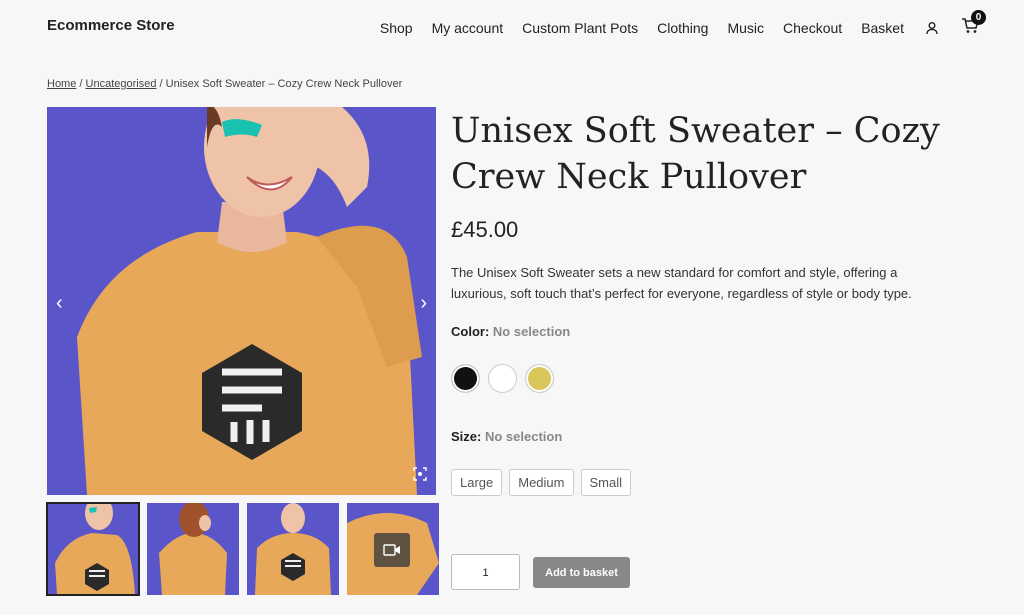 This screenshot has width=1024, height=615. What do you see at coordinates (470, 331) in the screenshot?
I see `color-label: Color:` at bounding box center [470, 331].